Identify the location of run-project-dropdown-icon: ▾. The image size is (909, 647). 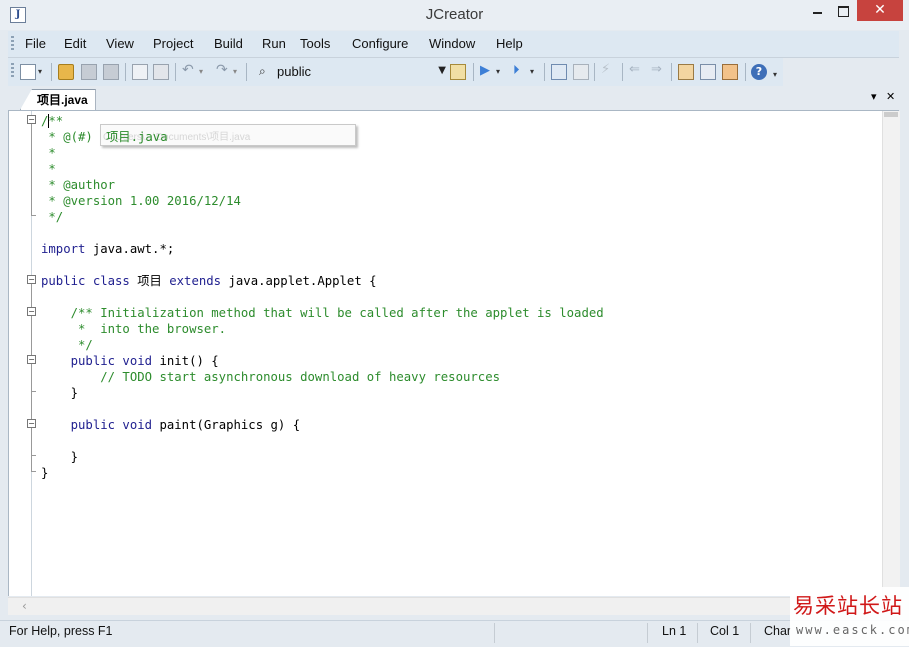
(534, 75).